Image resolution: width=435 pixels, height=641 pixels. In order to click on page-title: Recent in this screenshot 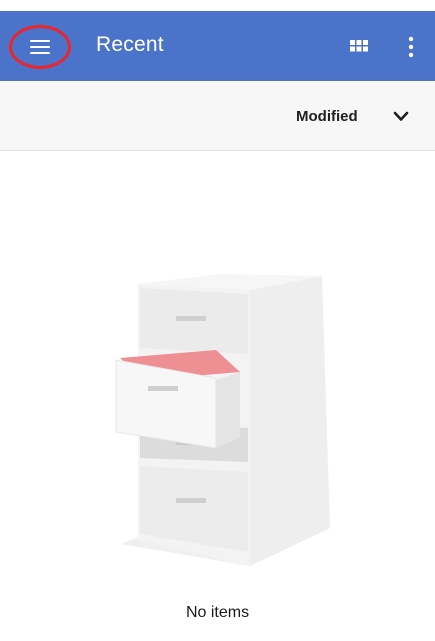, I will do `click(130, 44)`.